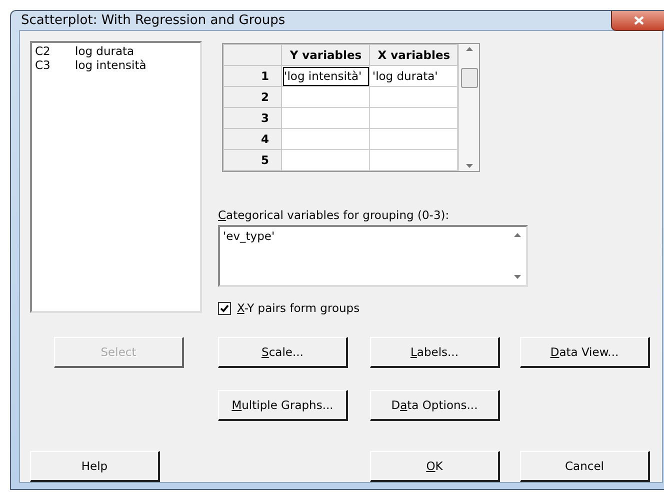  What do you see at coordinates (298, 308) in the screenshot?
I see `checkbox-label: X-Y pairs form groups` at bounding box center [298, 308].